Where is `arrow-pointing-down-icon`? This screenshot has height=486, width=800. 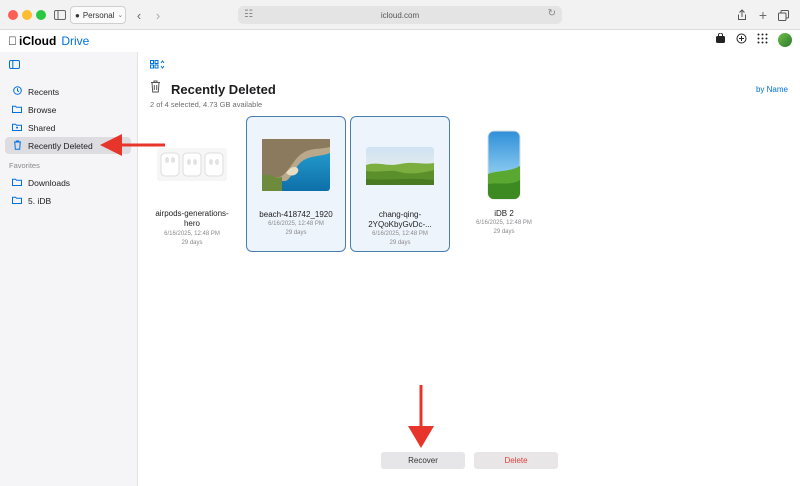 arrow-pointing-down-icon is located at coordinates (421, 416).